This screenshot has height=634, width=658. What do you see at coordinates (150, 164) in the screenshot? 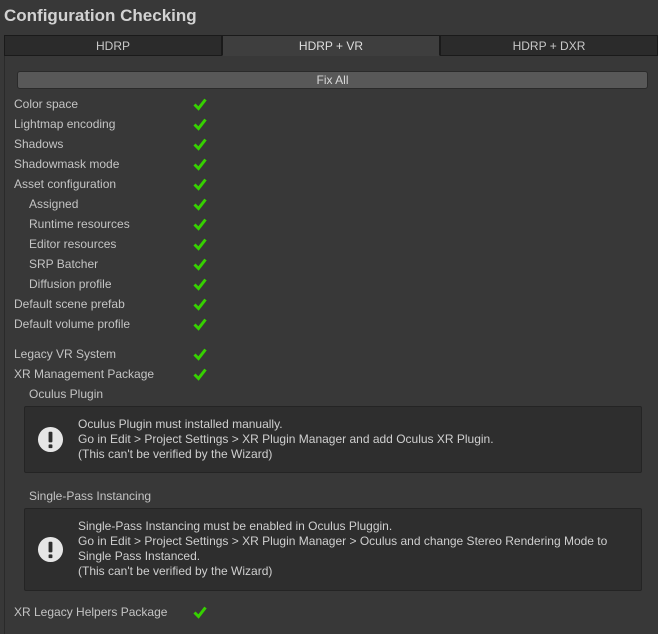
I see `check-row-shadowmask-mode: Shadowmask mode` at bounding box center [150, 164].